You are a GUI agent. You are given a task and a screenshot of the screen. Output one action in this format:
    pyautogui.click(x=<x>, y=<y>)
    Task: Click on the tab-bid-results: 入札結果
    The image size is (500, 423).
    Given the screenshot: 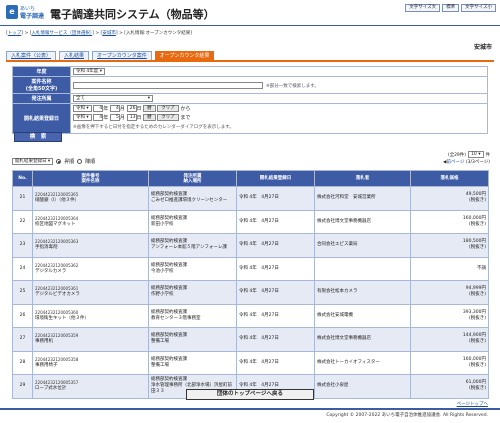 What is the action you would take?
    pyautogui.click(x=74, y=55)
    